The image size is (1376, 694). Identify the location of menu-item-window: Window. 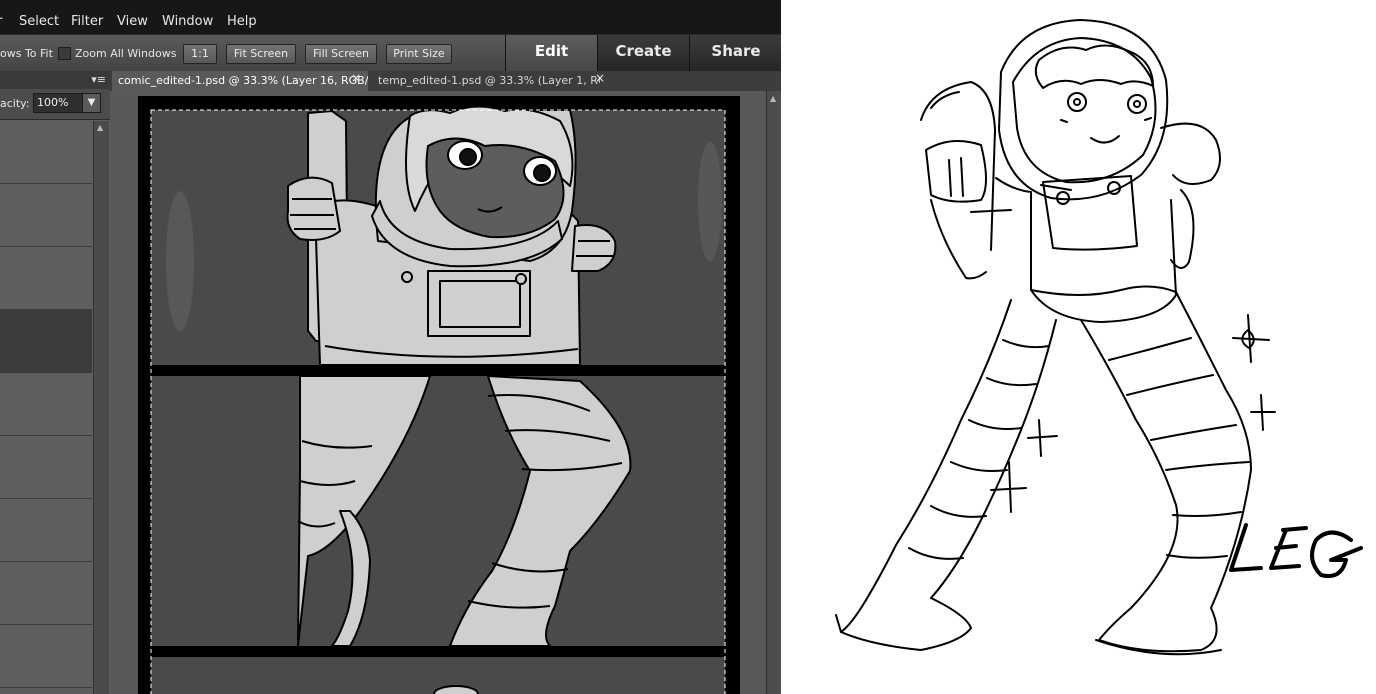
(187, 21).